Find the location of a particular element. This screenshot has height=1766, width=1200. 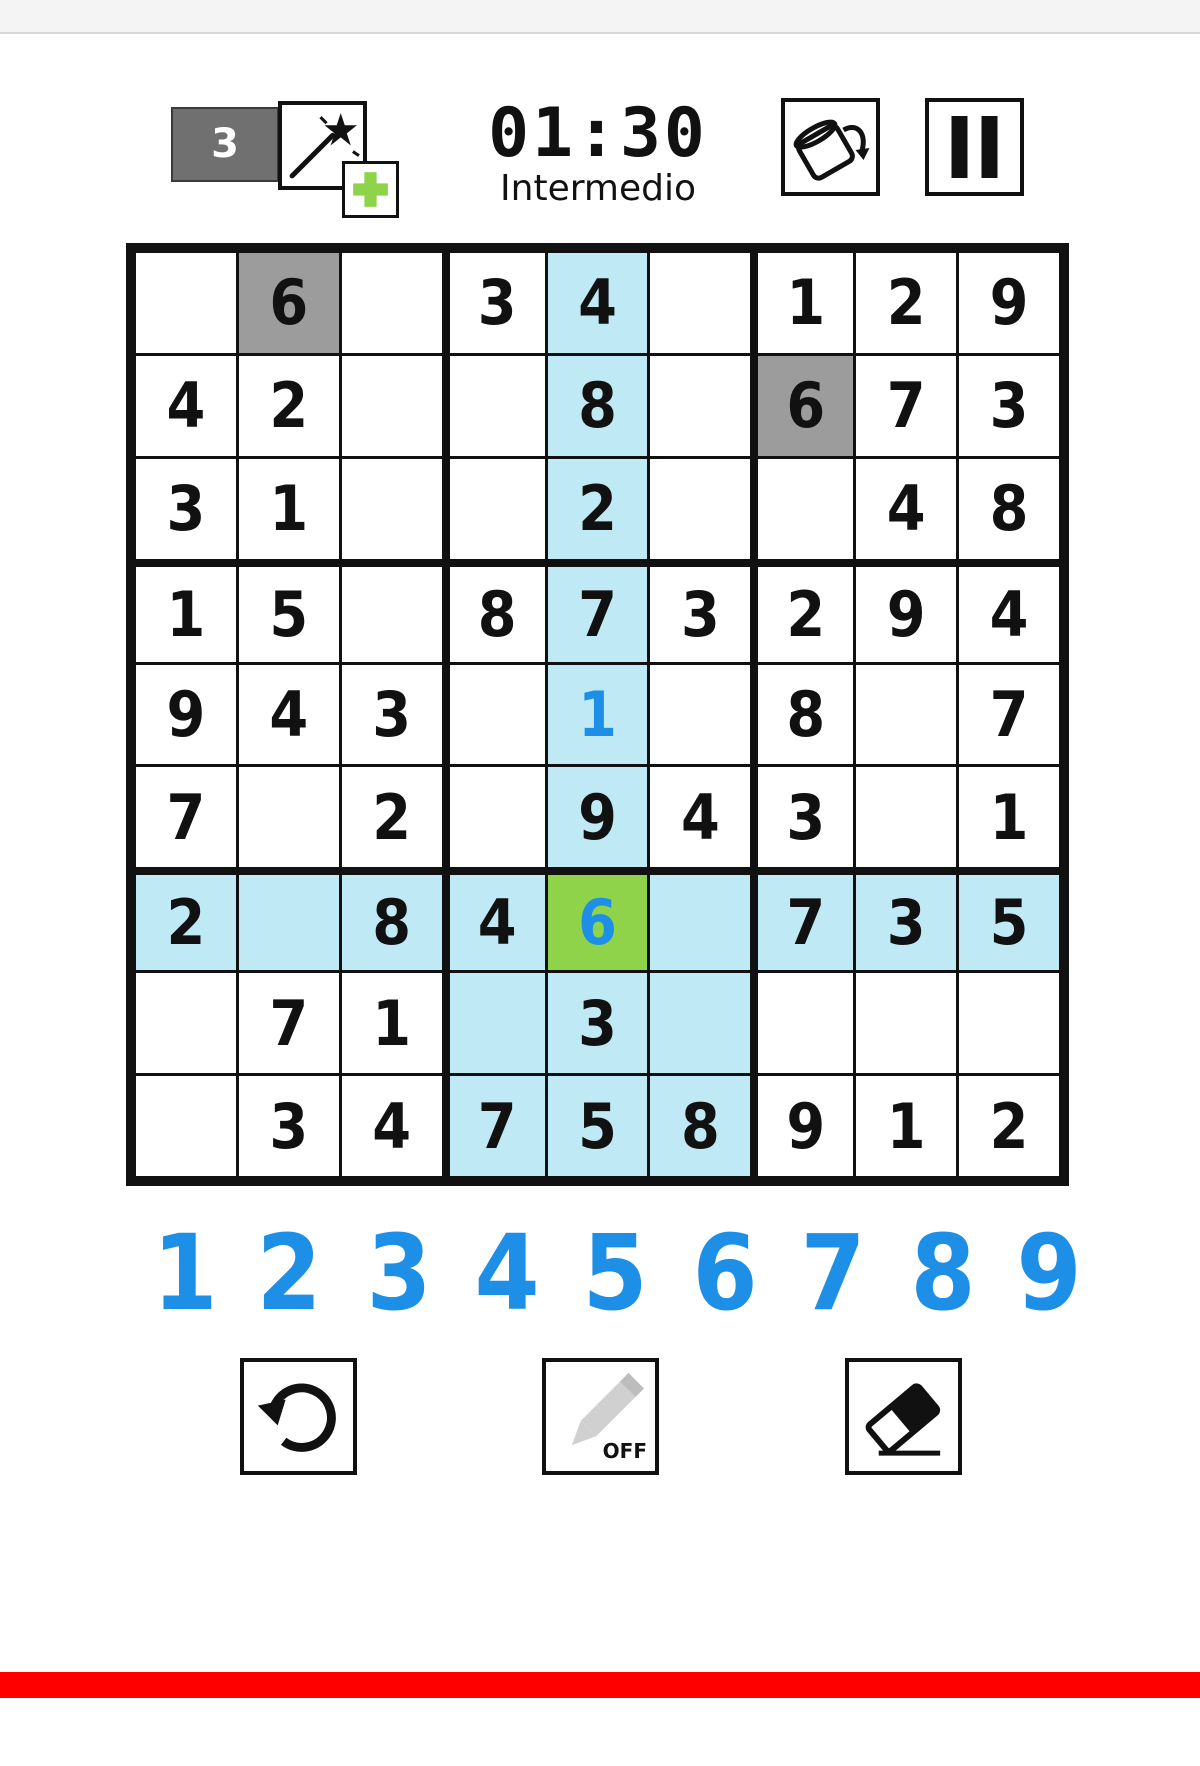

numpad-digit: 7 is located at coordinates (833, 1273).